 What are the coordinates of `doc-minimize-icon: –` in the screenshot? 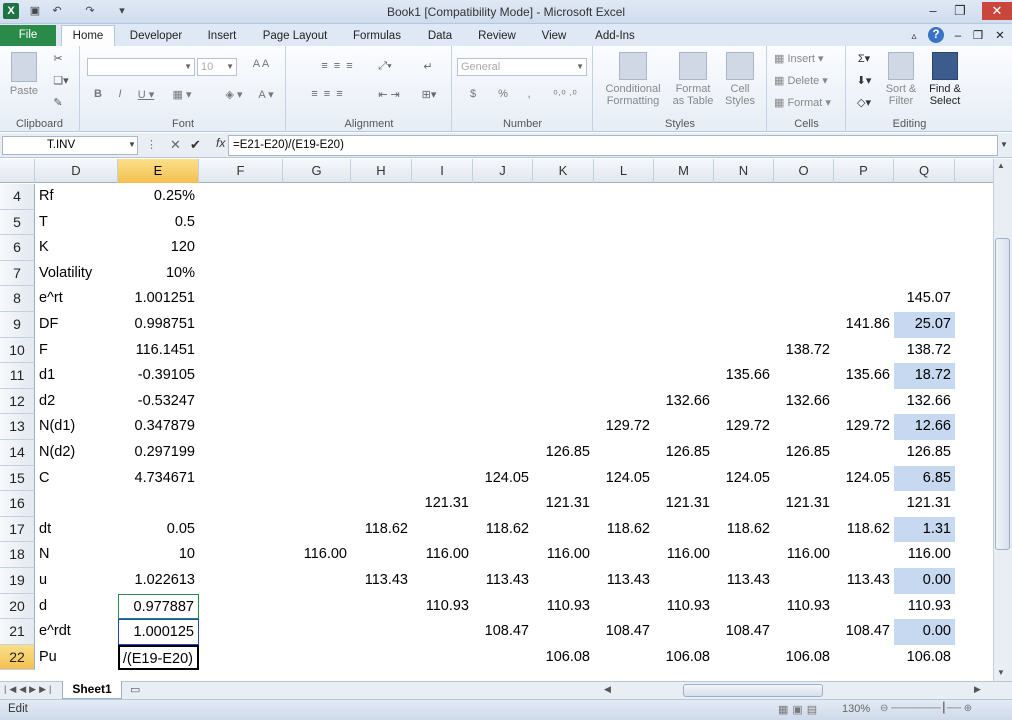 It's located at (958, 36).